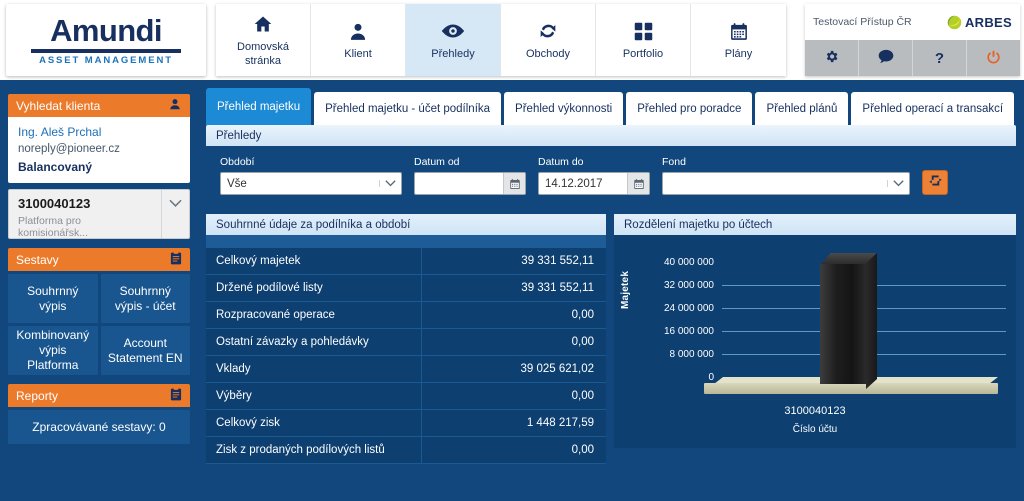  I want to click on logout-button, so click(993, 58).